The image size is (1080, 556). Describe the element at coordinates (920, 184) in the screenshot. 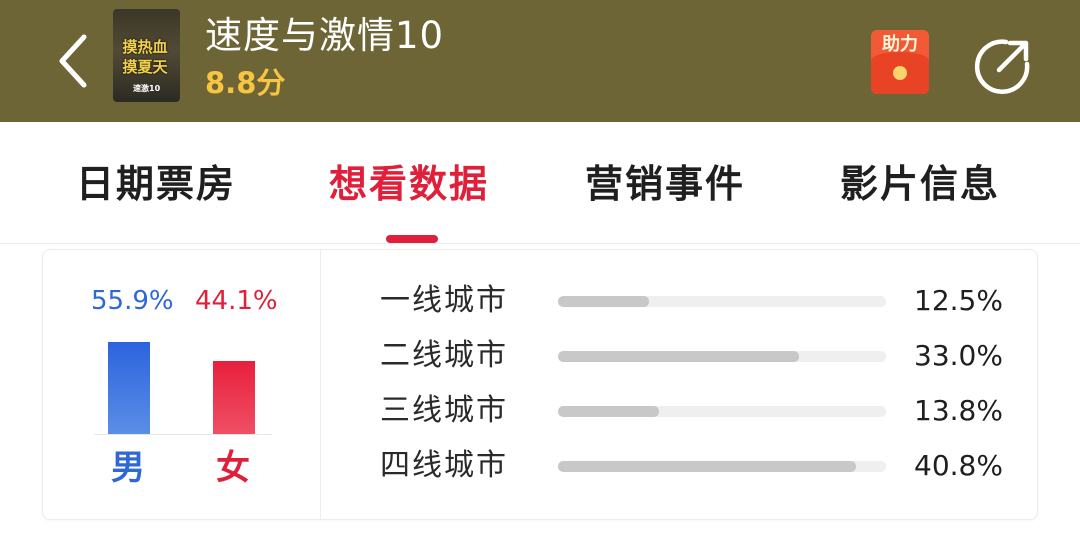

I see `tab-film-info: 影片信息` at that location.